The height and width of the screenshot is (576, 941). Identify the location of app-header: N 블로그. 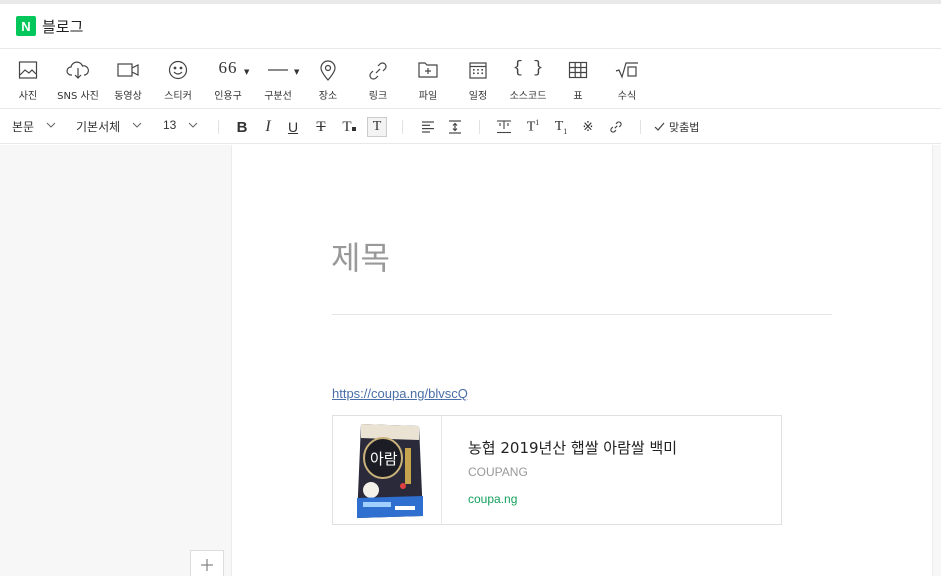
(470, 26).